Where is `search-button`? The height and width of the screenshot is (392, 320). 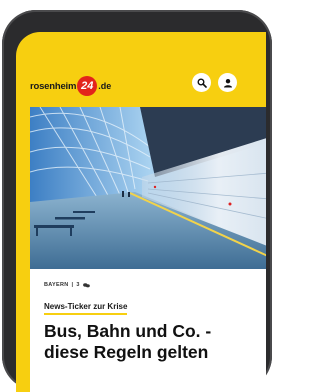 search-button is located at coordinates (201, 82).